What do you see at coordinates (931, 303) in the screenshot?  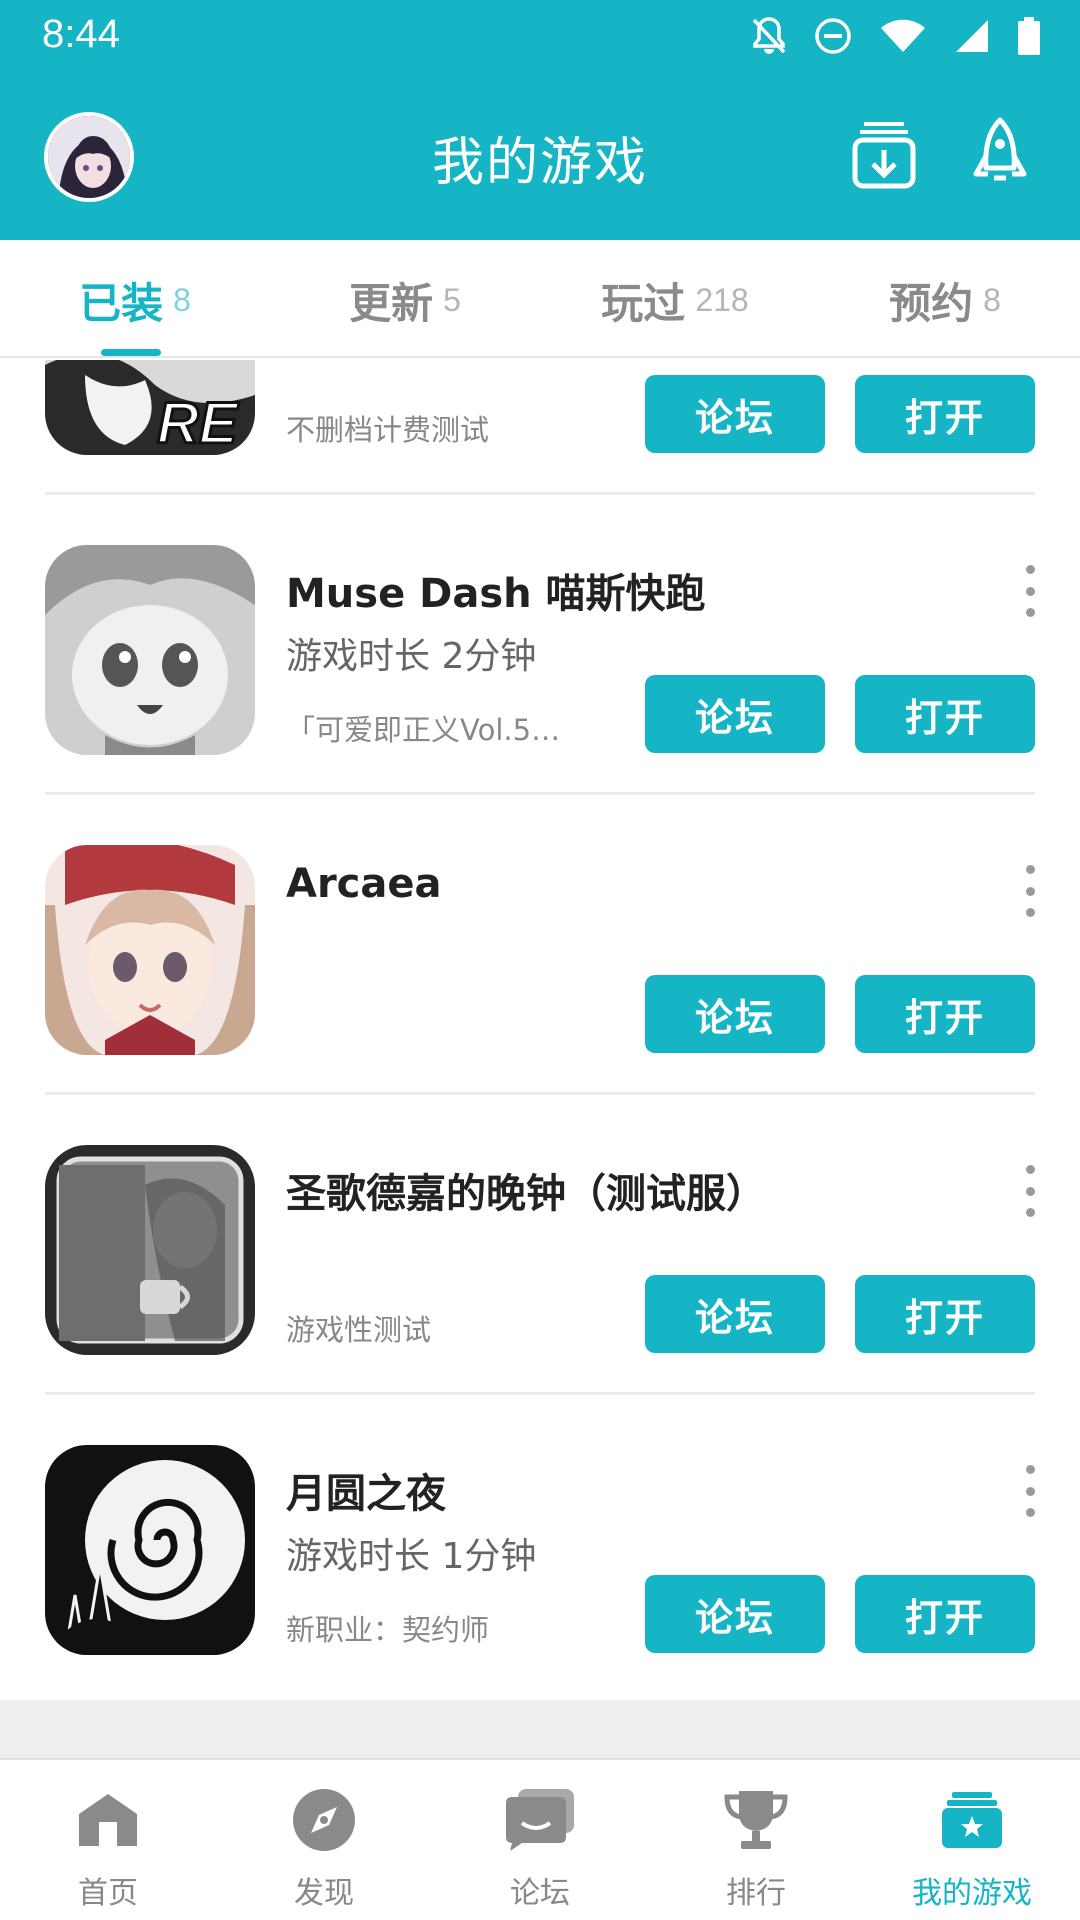 I see `tab-label: 预约` at bounding box center [931, 303].